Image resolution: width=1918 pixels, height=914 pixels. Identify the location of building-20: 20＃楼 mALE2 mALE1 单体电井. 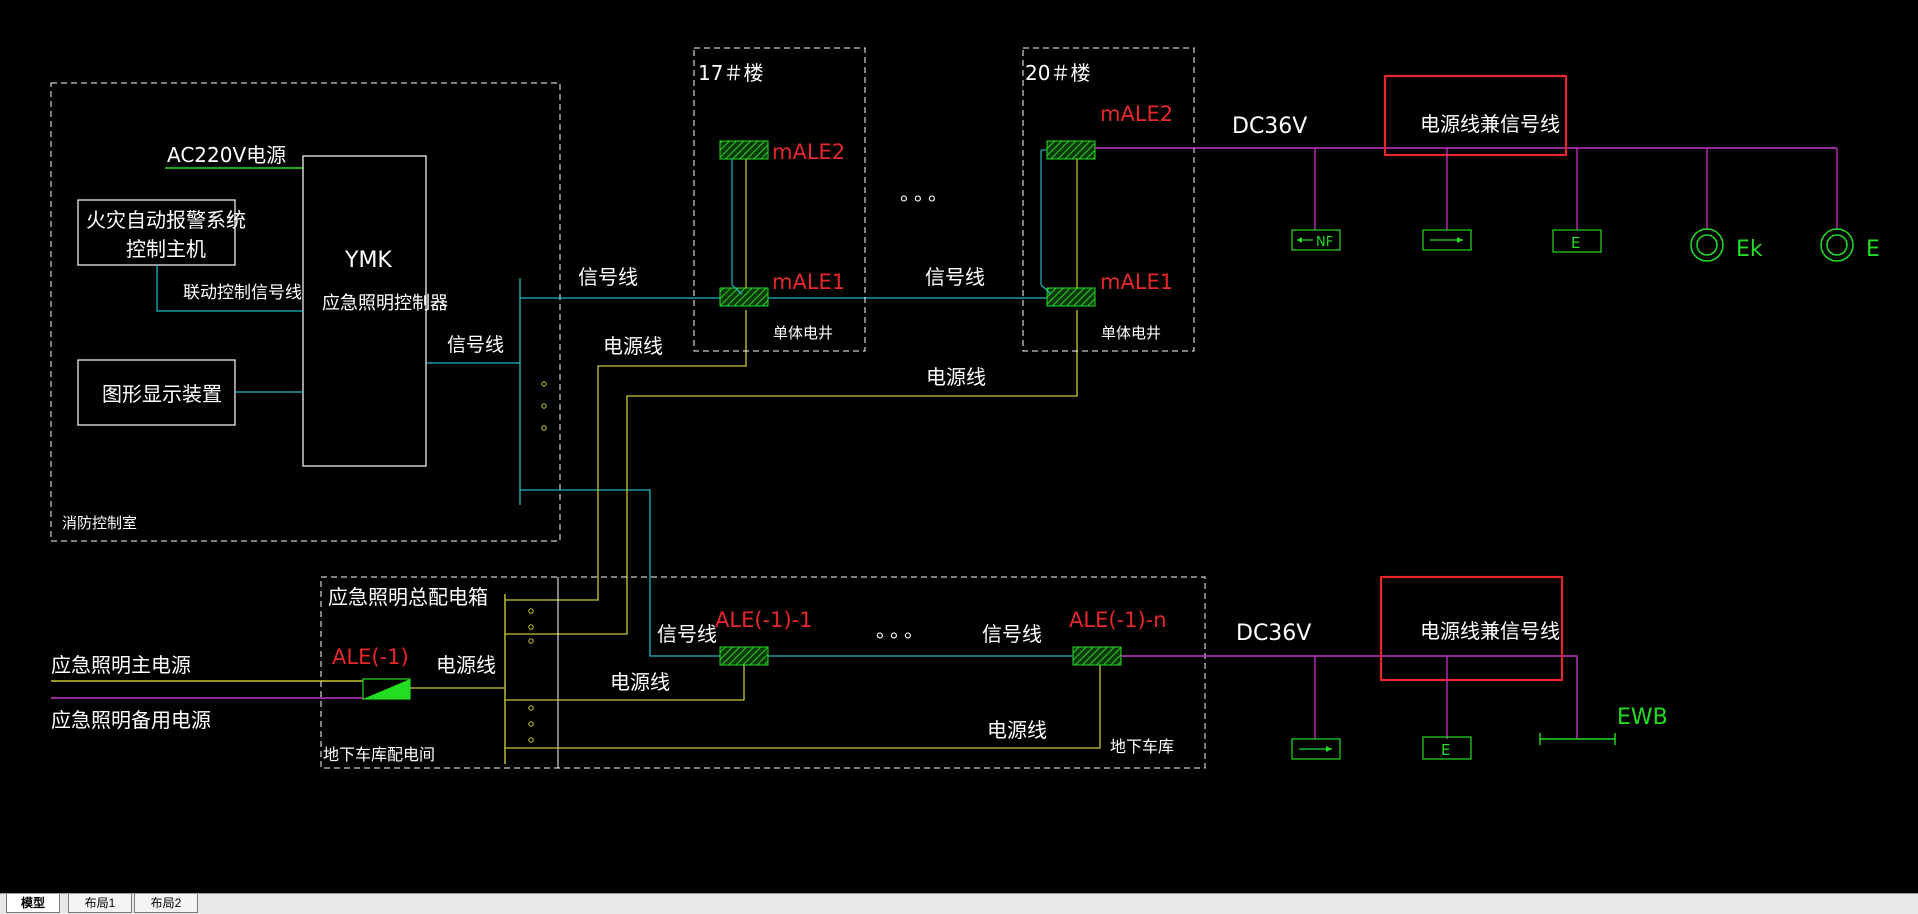
(1108, 199).